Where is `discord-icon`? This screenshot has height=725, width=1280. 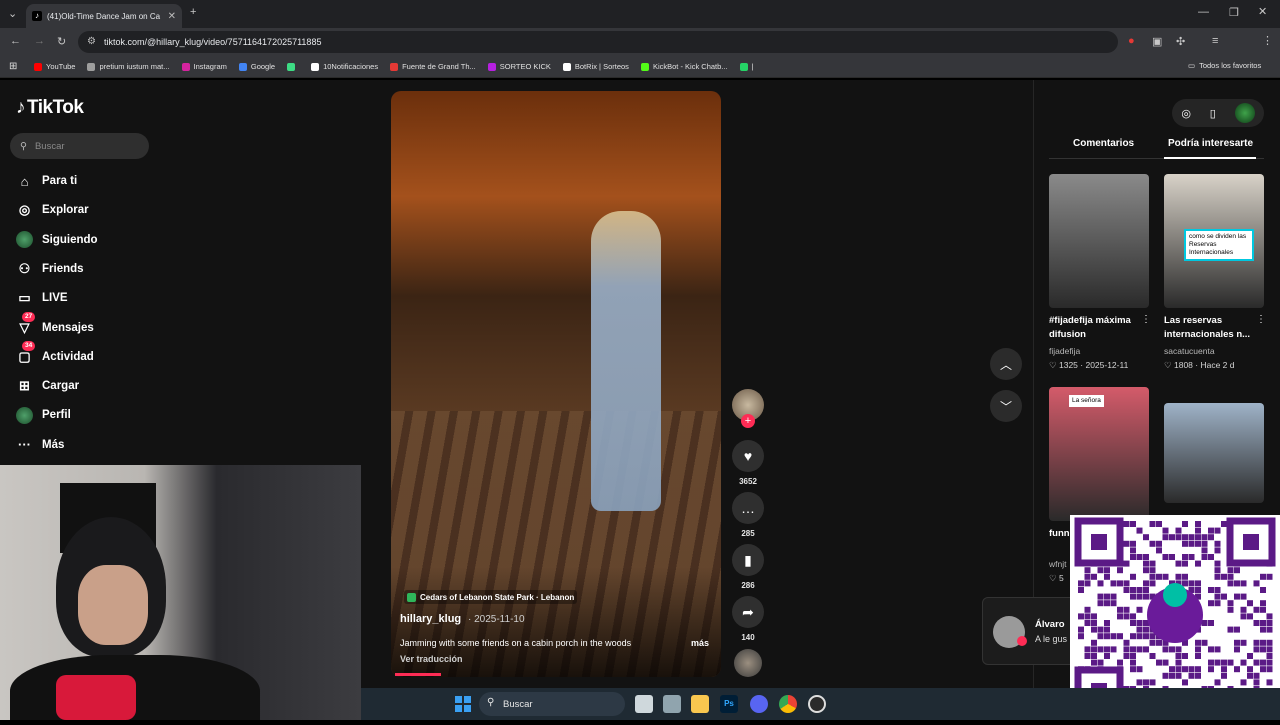 discord-icon is located at coordinates (759, 704).